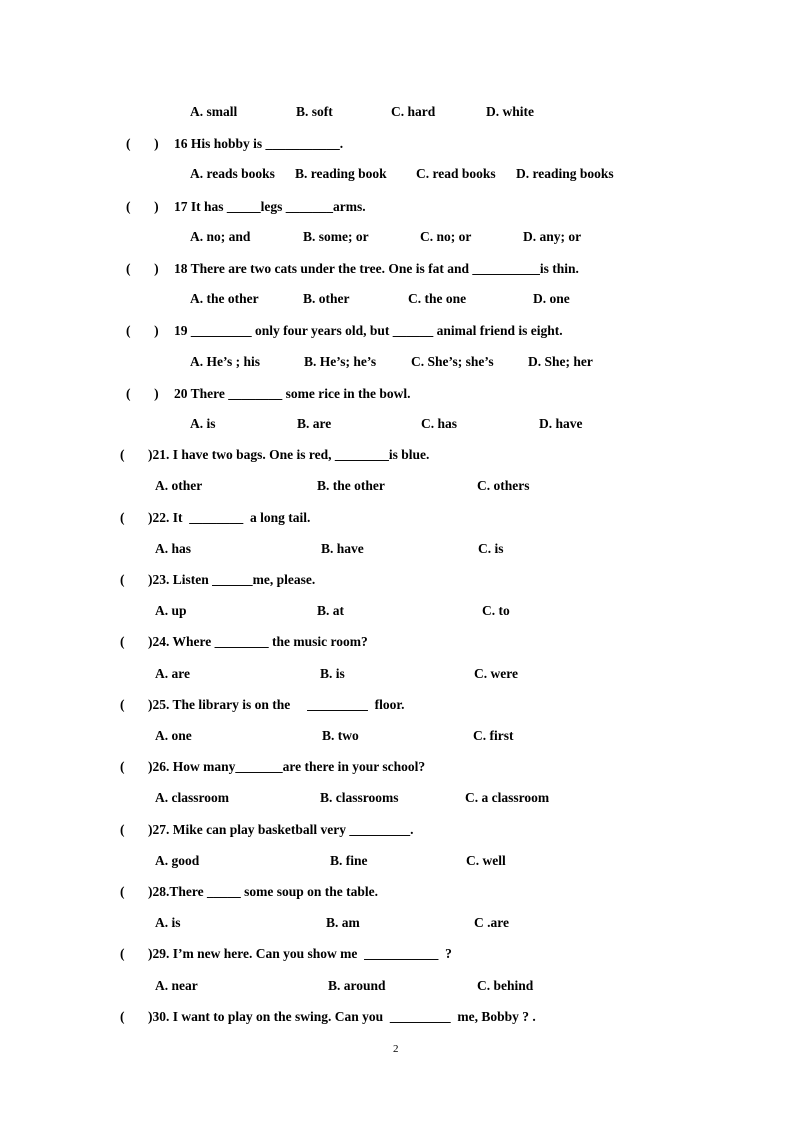 Image resolution: width=794 pixels, height=1123 pixels. Describe the element at coordinates (263, 891) in the screenshot. I see `question-stem: )28.There _____ some soup on the table.` at that location.